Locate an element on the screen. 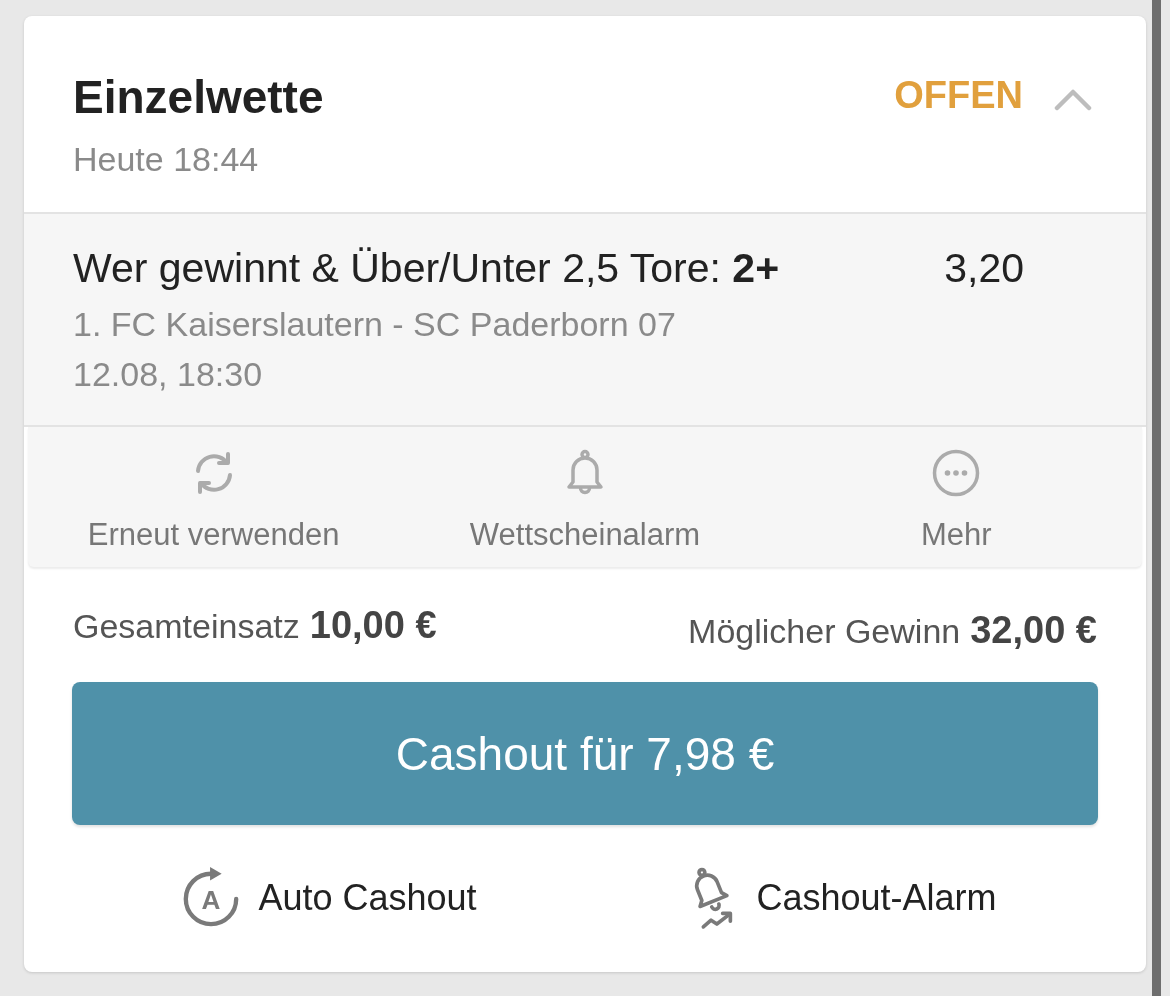 This screenshot has width=1170, height=996. amount-value: 10,00 € is located at coordinates (373, 625).